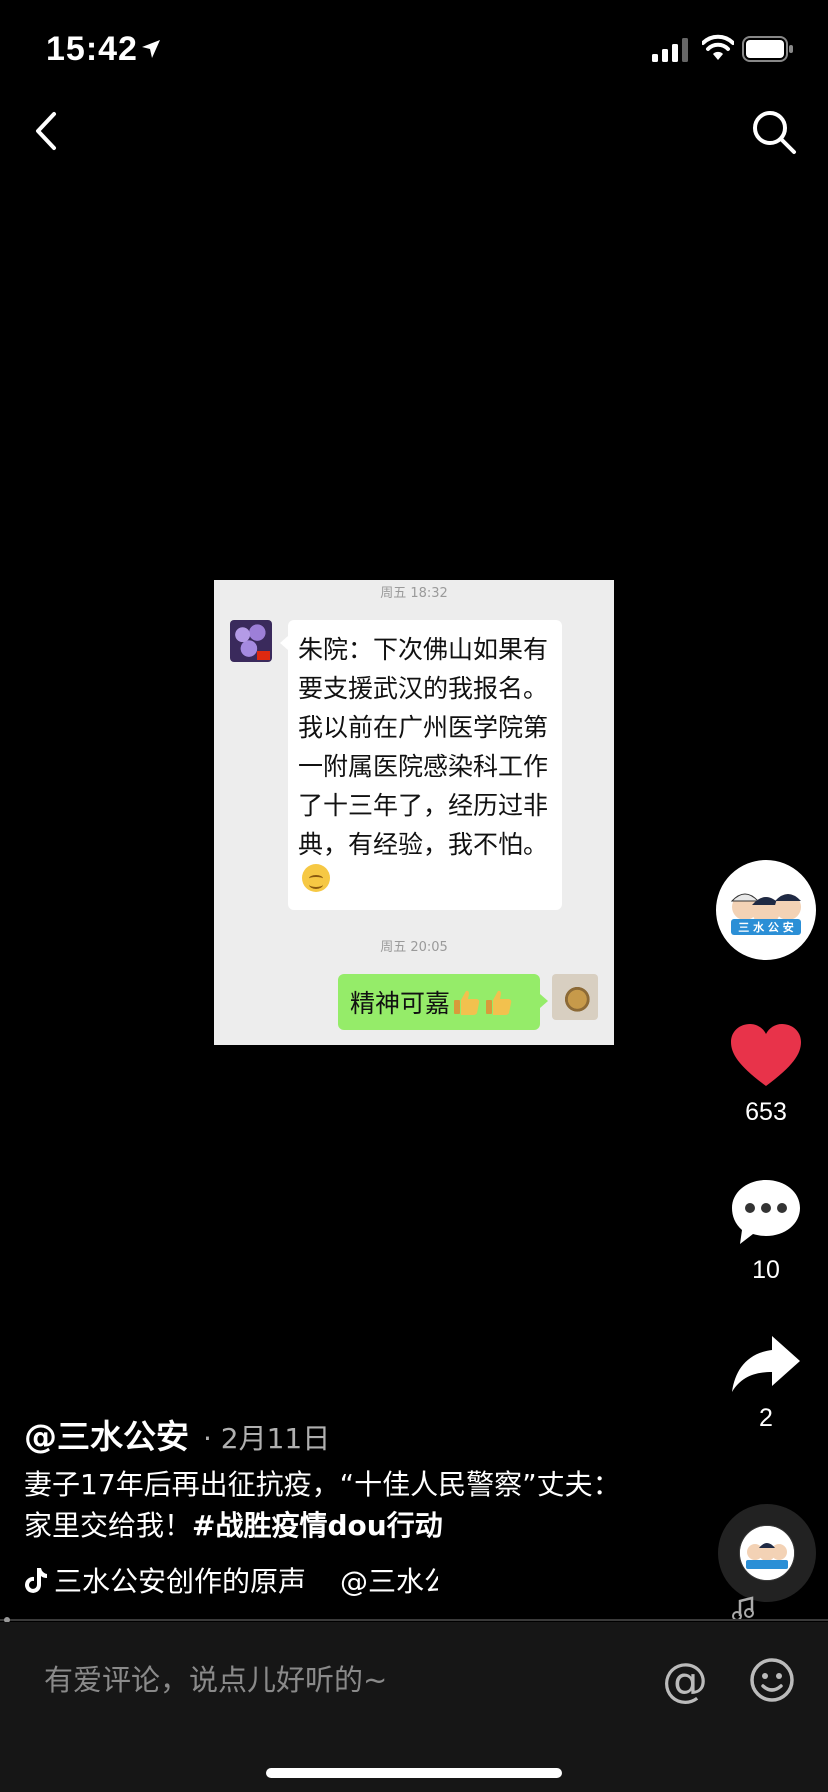 The image size is (828, 1792). What do you see at coordinates (324, 1680) in the screenshot?
I see `comment-input` at bounding box center [324, 1680].